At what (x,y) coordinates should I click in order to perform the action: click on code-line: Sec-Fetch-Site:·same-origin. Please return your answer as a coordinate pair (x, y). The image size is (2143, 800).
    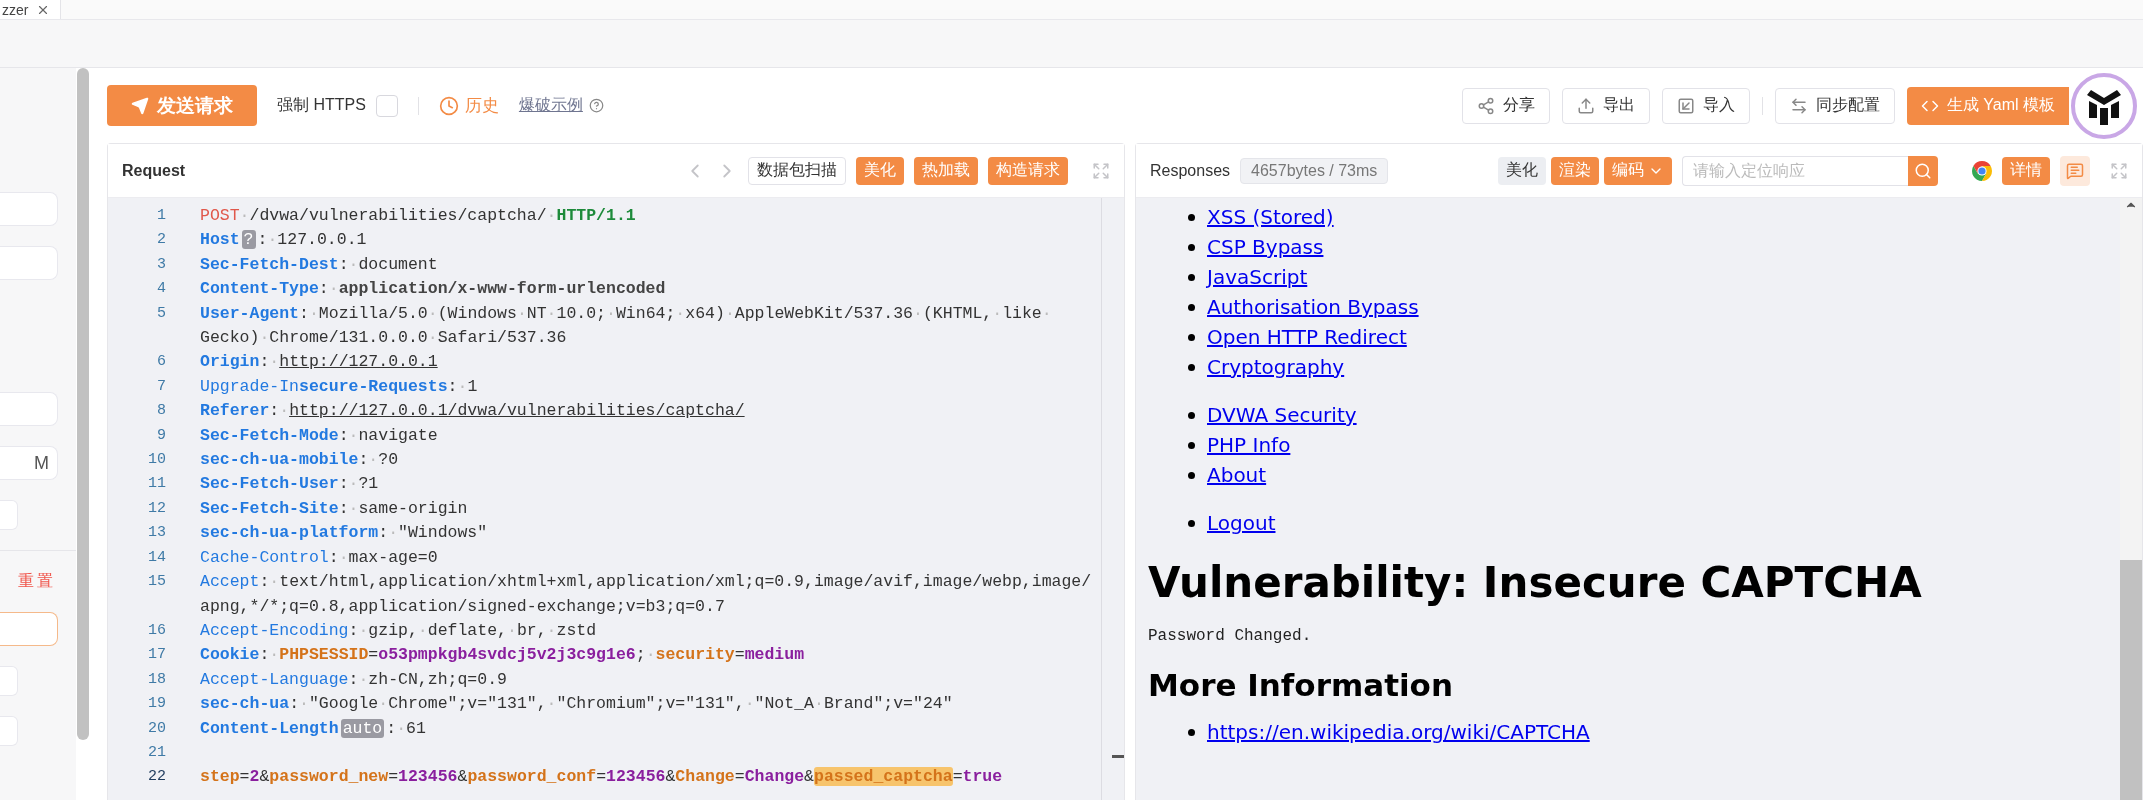
    Looking at the image, I should click on (334, 508).